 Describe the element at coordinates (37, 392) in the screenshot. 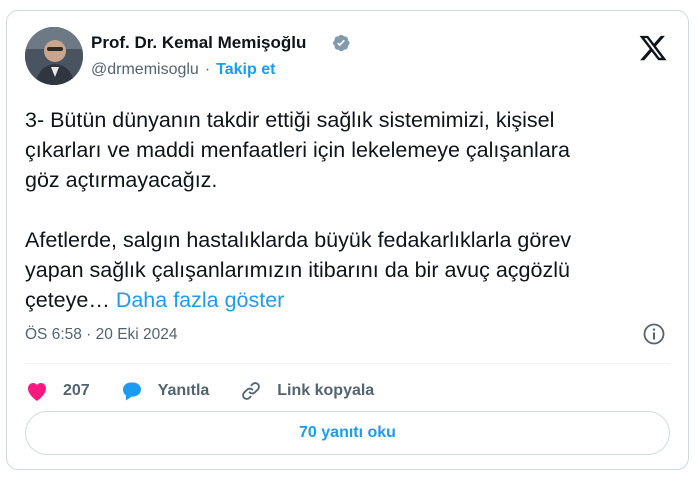

I see `heart-icon` at that location.